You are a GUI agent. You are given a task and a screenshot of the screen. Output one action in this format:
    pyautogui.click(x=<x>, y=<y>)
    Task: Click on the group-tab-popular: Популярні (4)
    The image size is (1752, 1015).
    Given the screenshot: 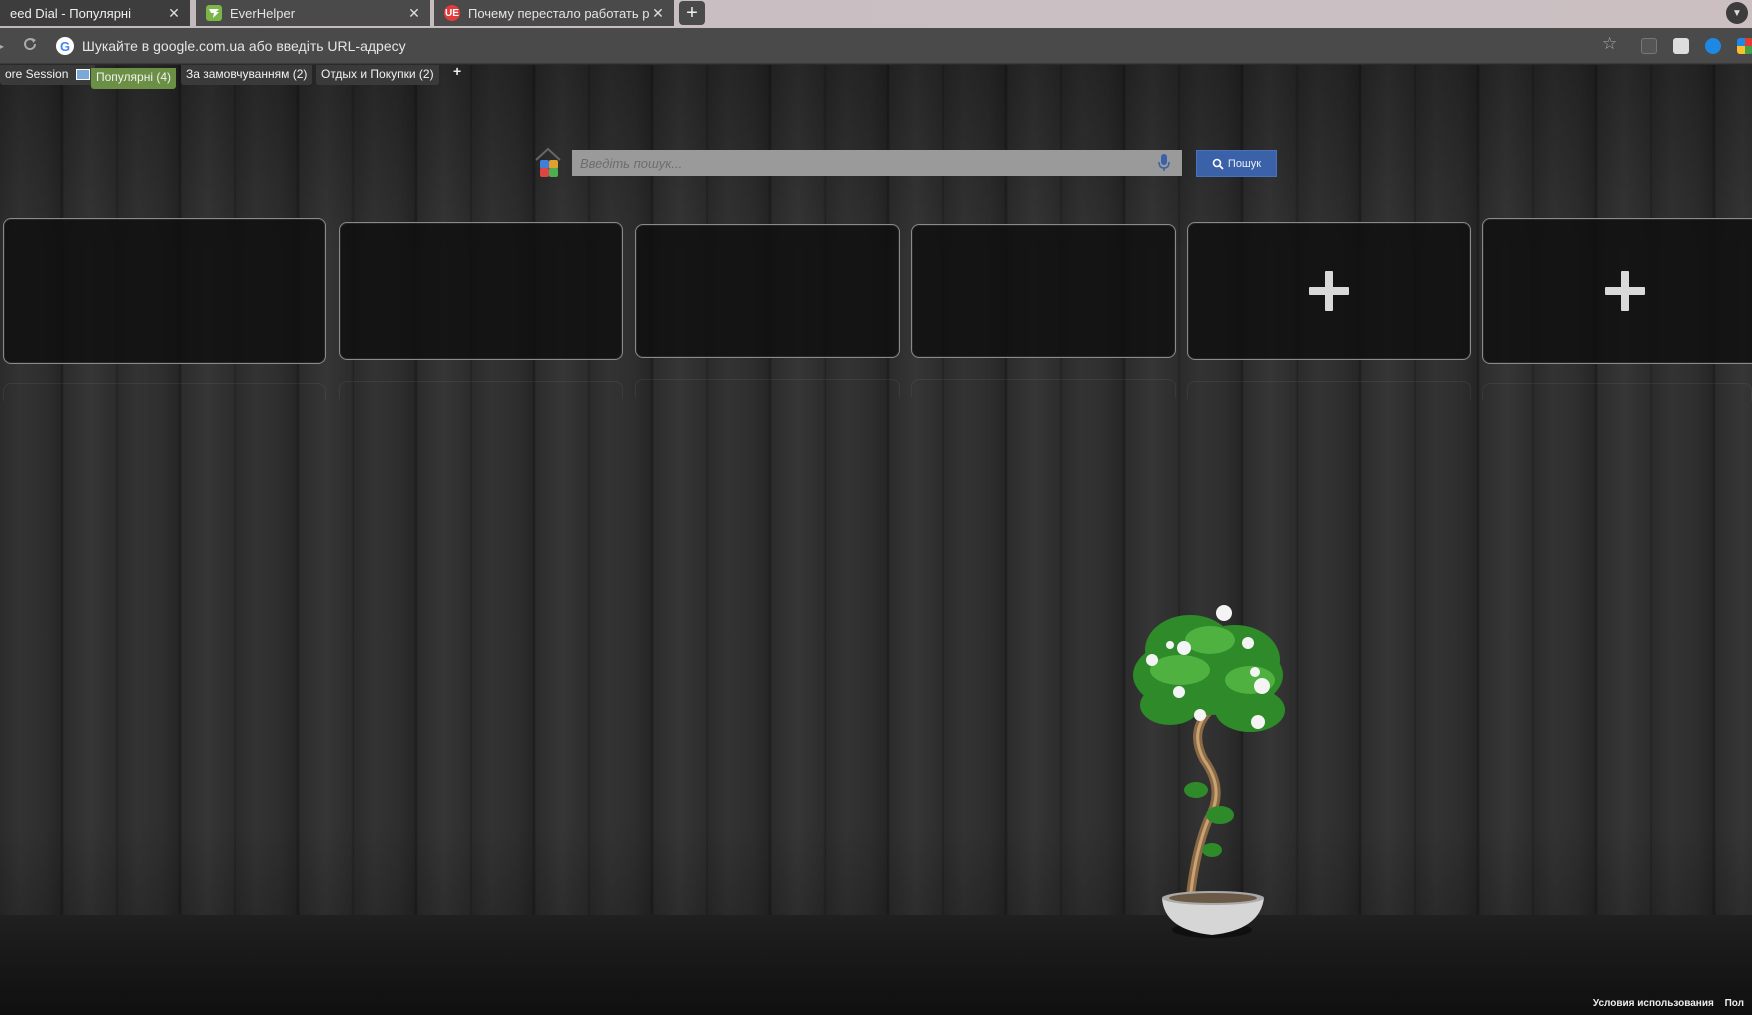 What is the action you would take?
    pyautogui.click(x=133, y=78)
    